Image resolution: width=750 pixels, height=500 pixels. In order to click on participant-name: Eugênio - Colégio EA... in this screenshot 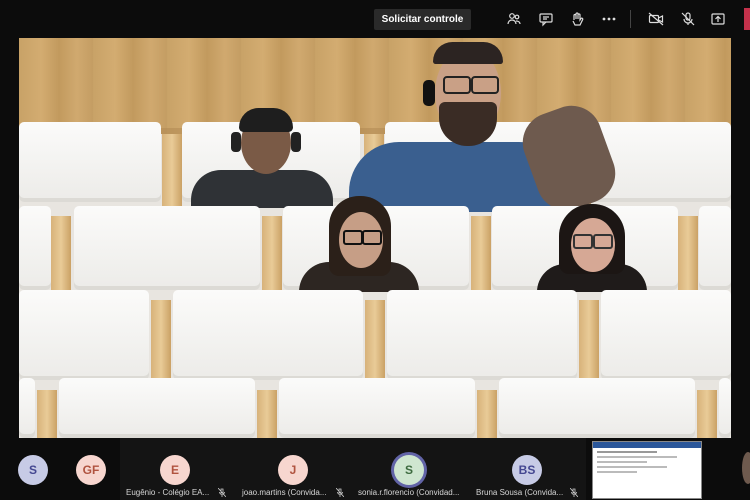, I will do `click(168, 492)`.